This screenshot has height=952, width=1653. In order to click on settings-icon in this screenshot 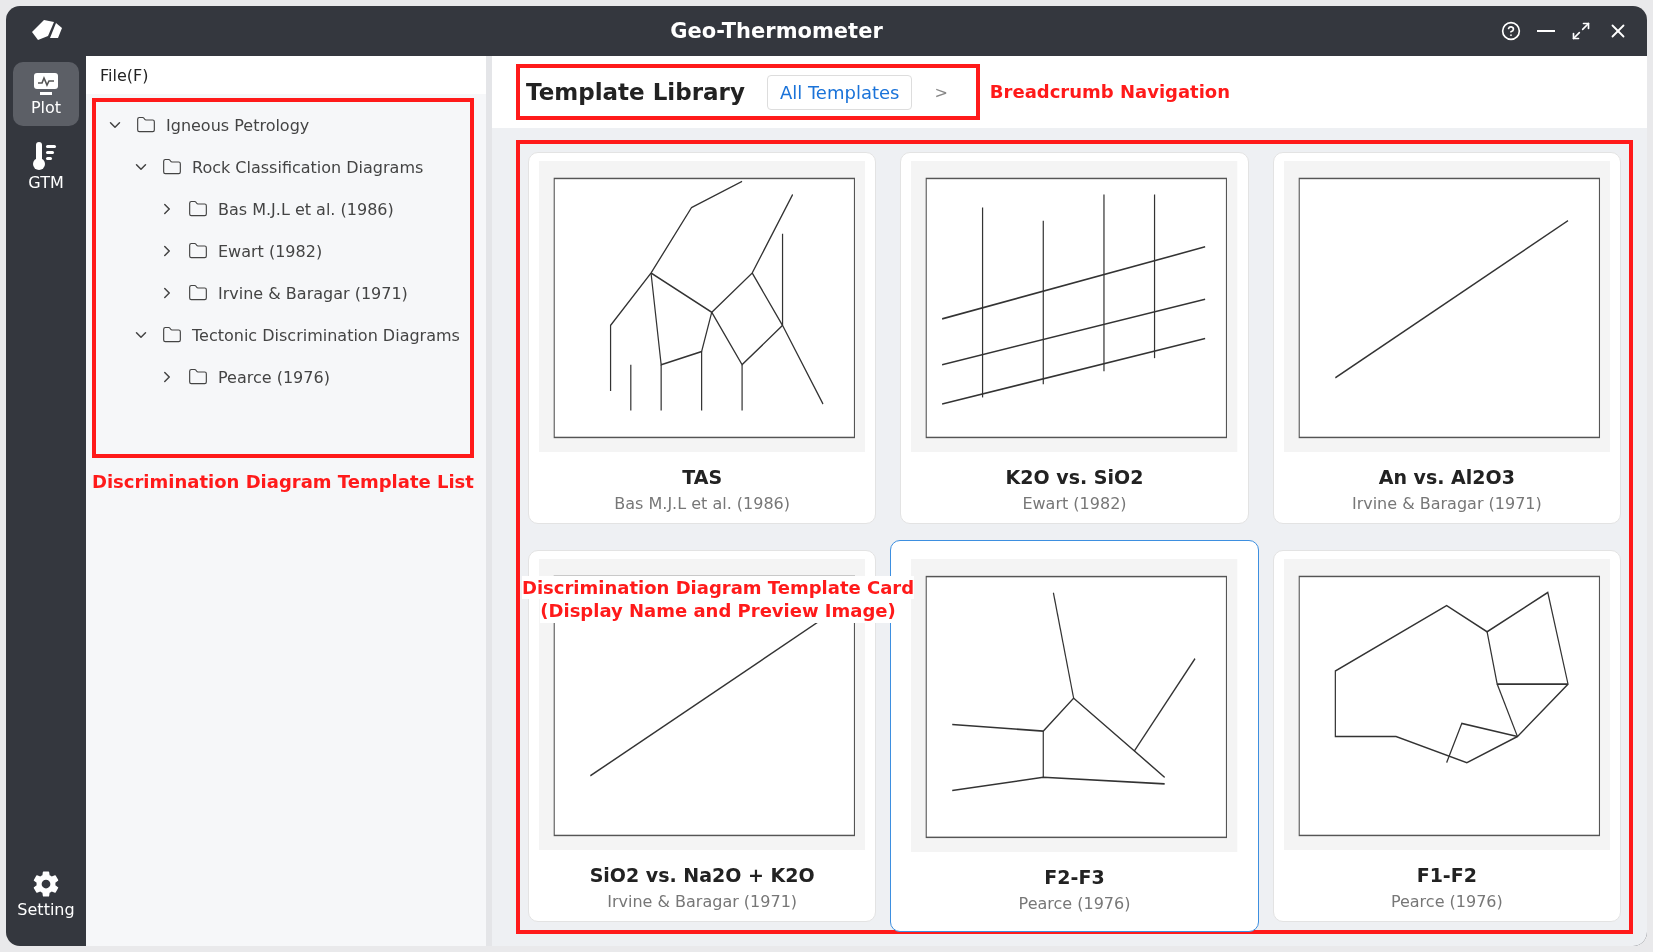, I will do `click(46, 883)`.